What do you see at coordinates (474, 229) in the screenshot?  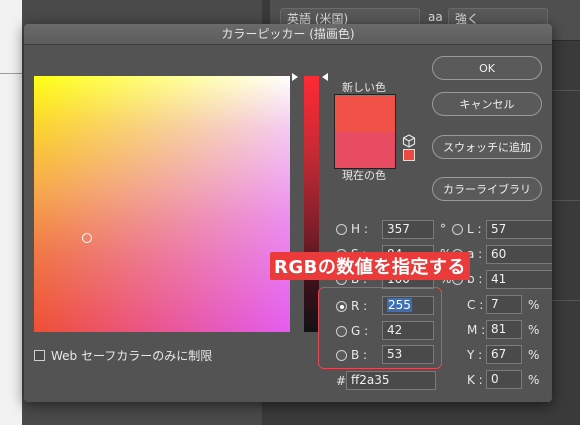 I see `l-label: L :` at bounding box center [474, 229].